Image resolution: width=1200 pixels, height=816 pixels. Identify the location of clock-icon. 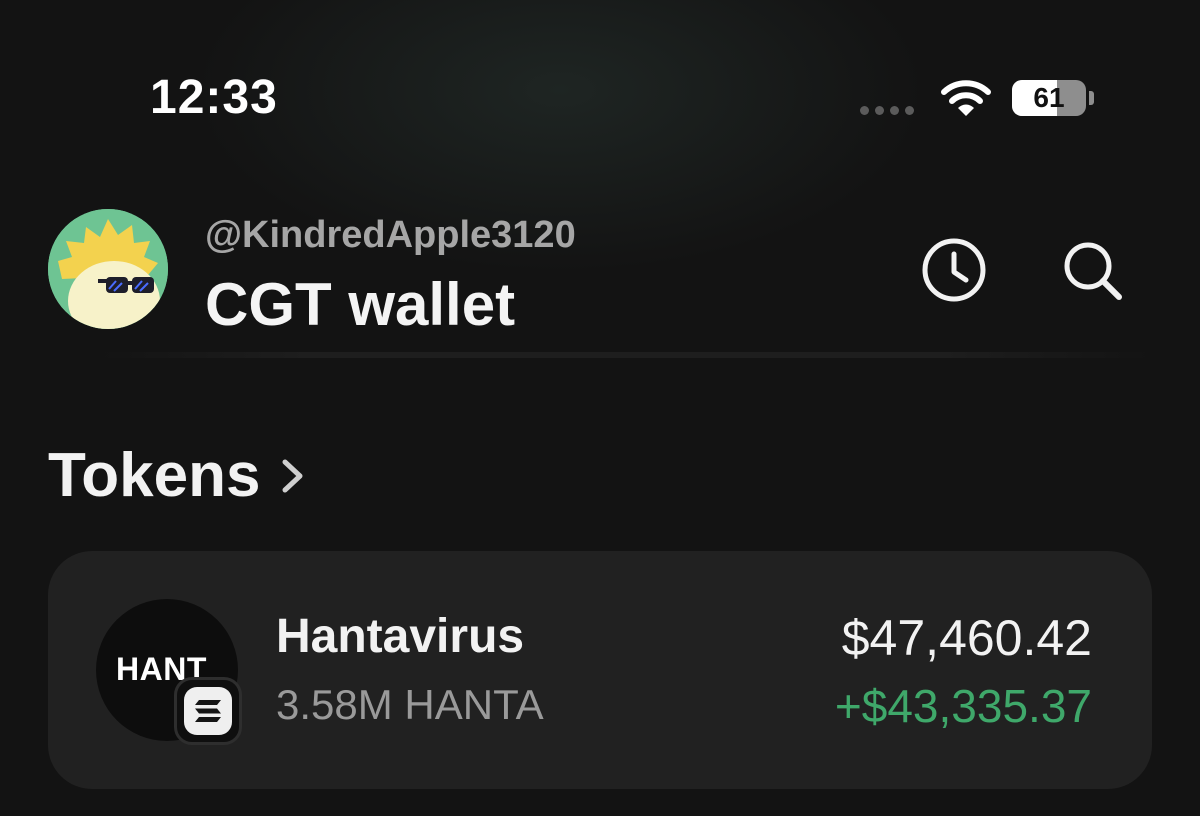
(954, 270).